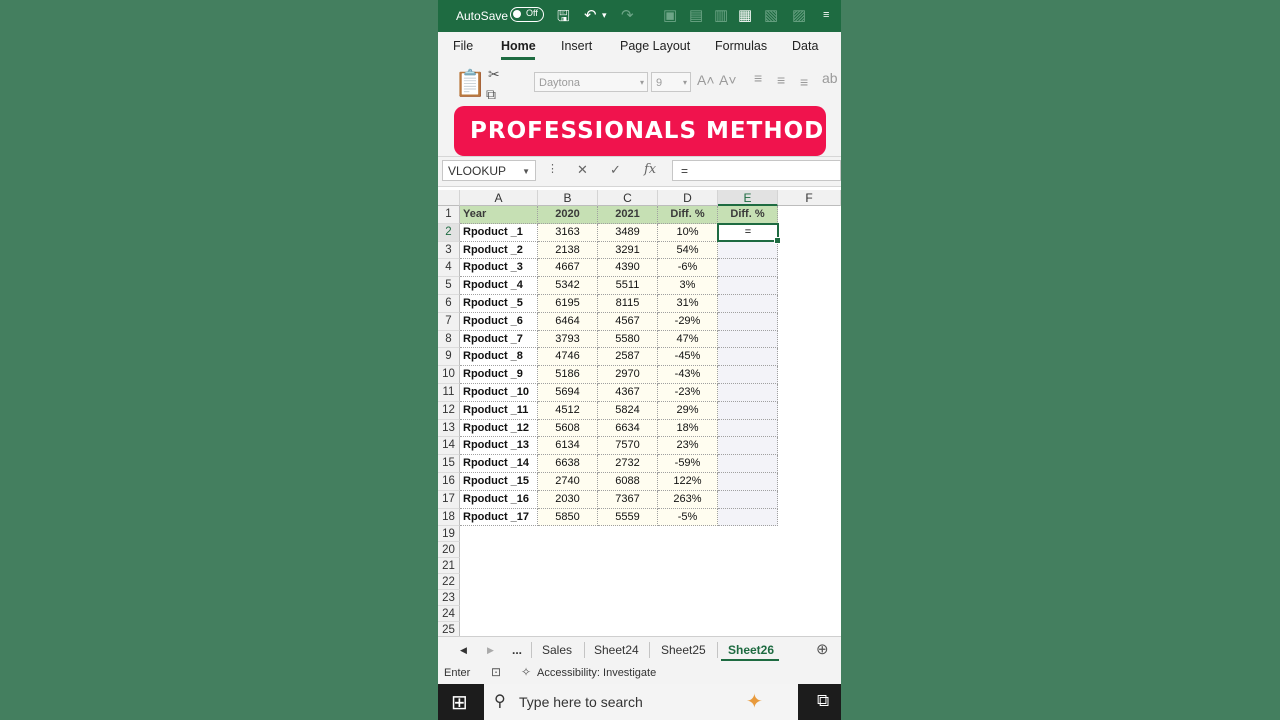 The width and height of the screenshot is (1280, 720). Describe the element at coordinates (568, 268) in the screenshot. I see `value-cell: 4667` at that location.